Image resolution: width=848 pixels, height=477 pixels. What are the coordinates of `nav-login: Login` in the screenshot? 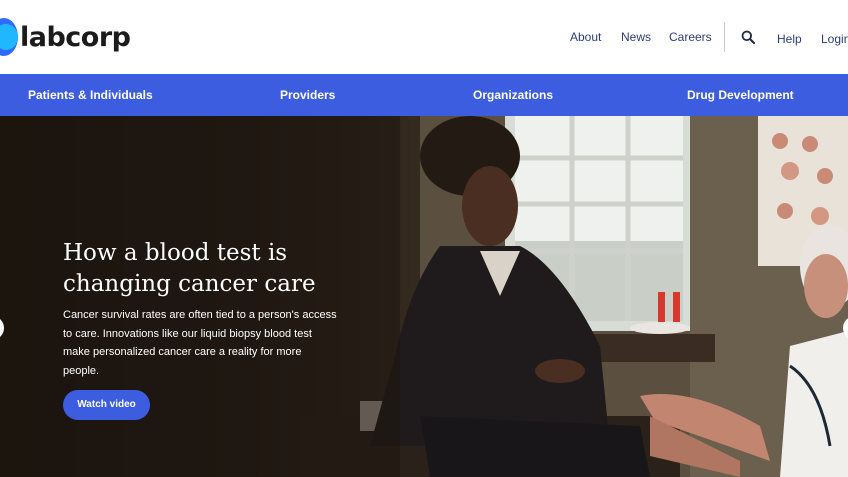 It's located at (834, 39).